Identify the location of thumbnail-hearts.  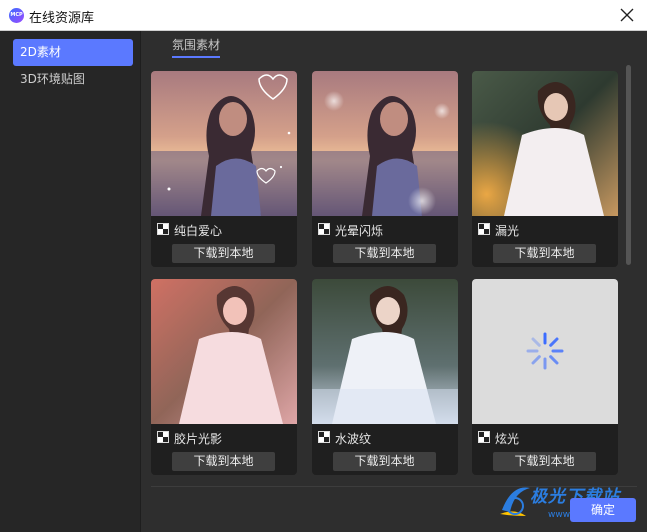
(224, 143).